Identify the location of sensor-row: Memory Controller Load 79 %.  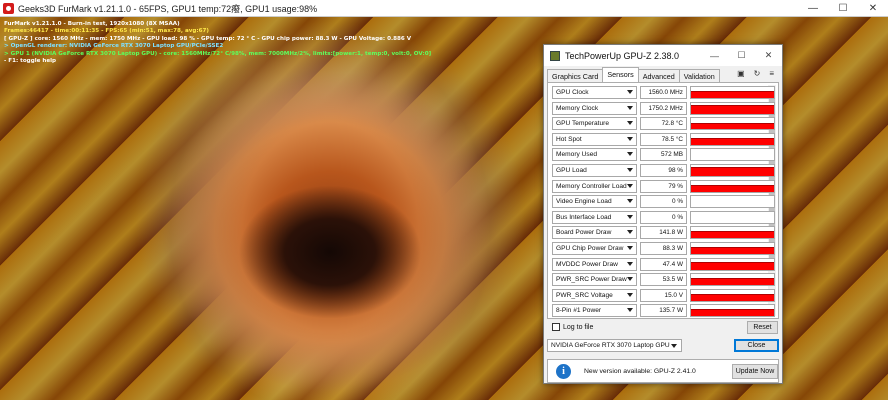
(663, 186).